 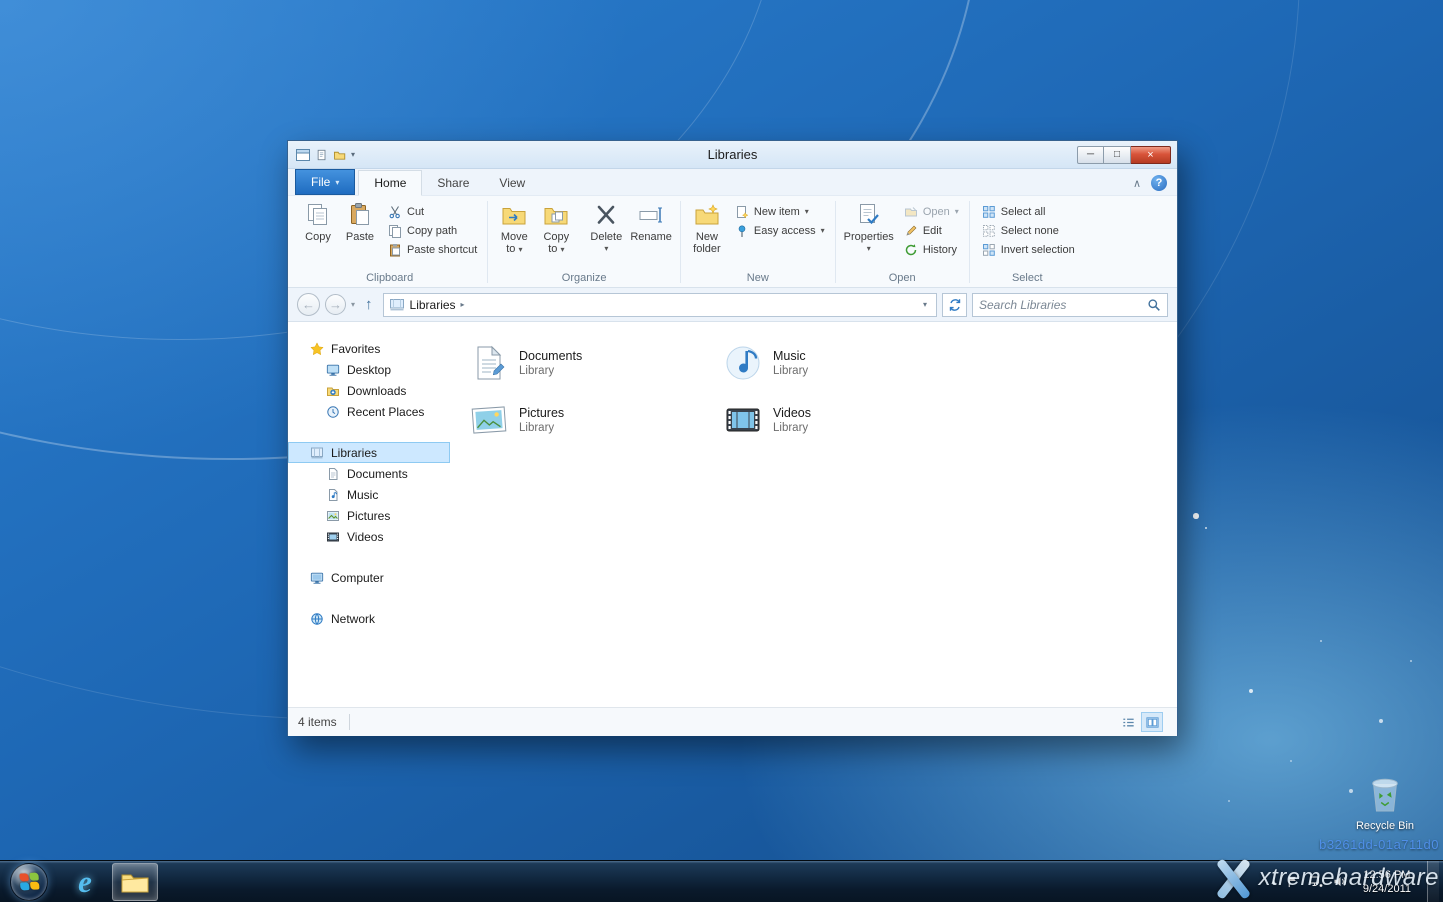 What do you see at coordinates (849, 362) in the screenshot?
I see `library-tile-music: Music Library` at bounding box center [849, 362].